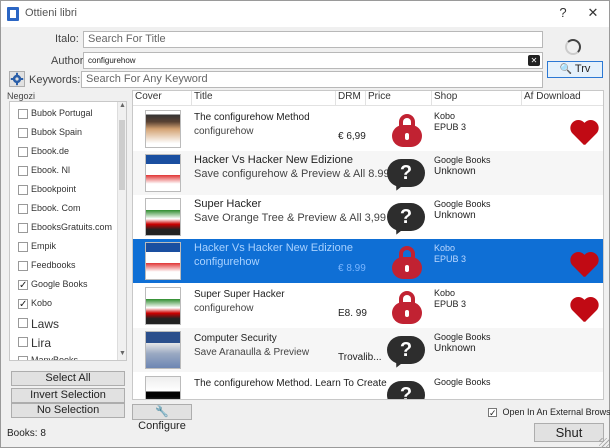 This screenshot has width=610, height=448. Describe the element at coordinates (235, 338) in the screenshot. I see `book-title: Computer Security` at that location.